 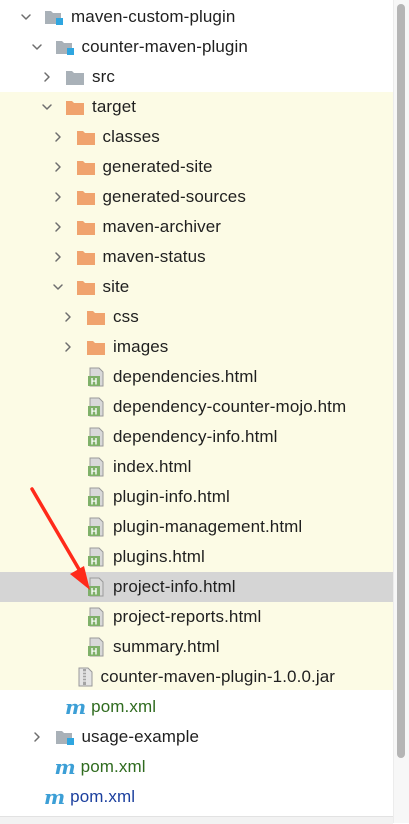 I want to click on tree-item-label: generated-sources, so click(x=174, y=196).